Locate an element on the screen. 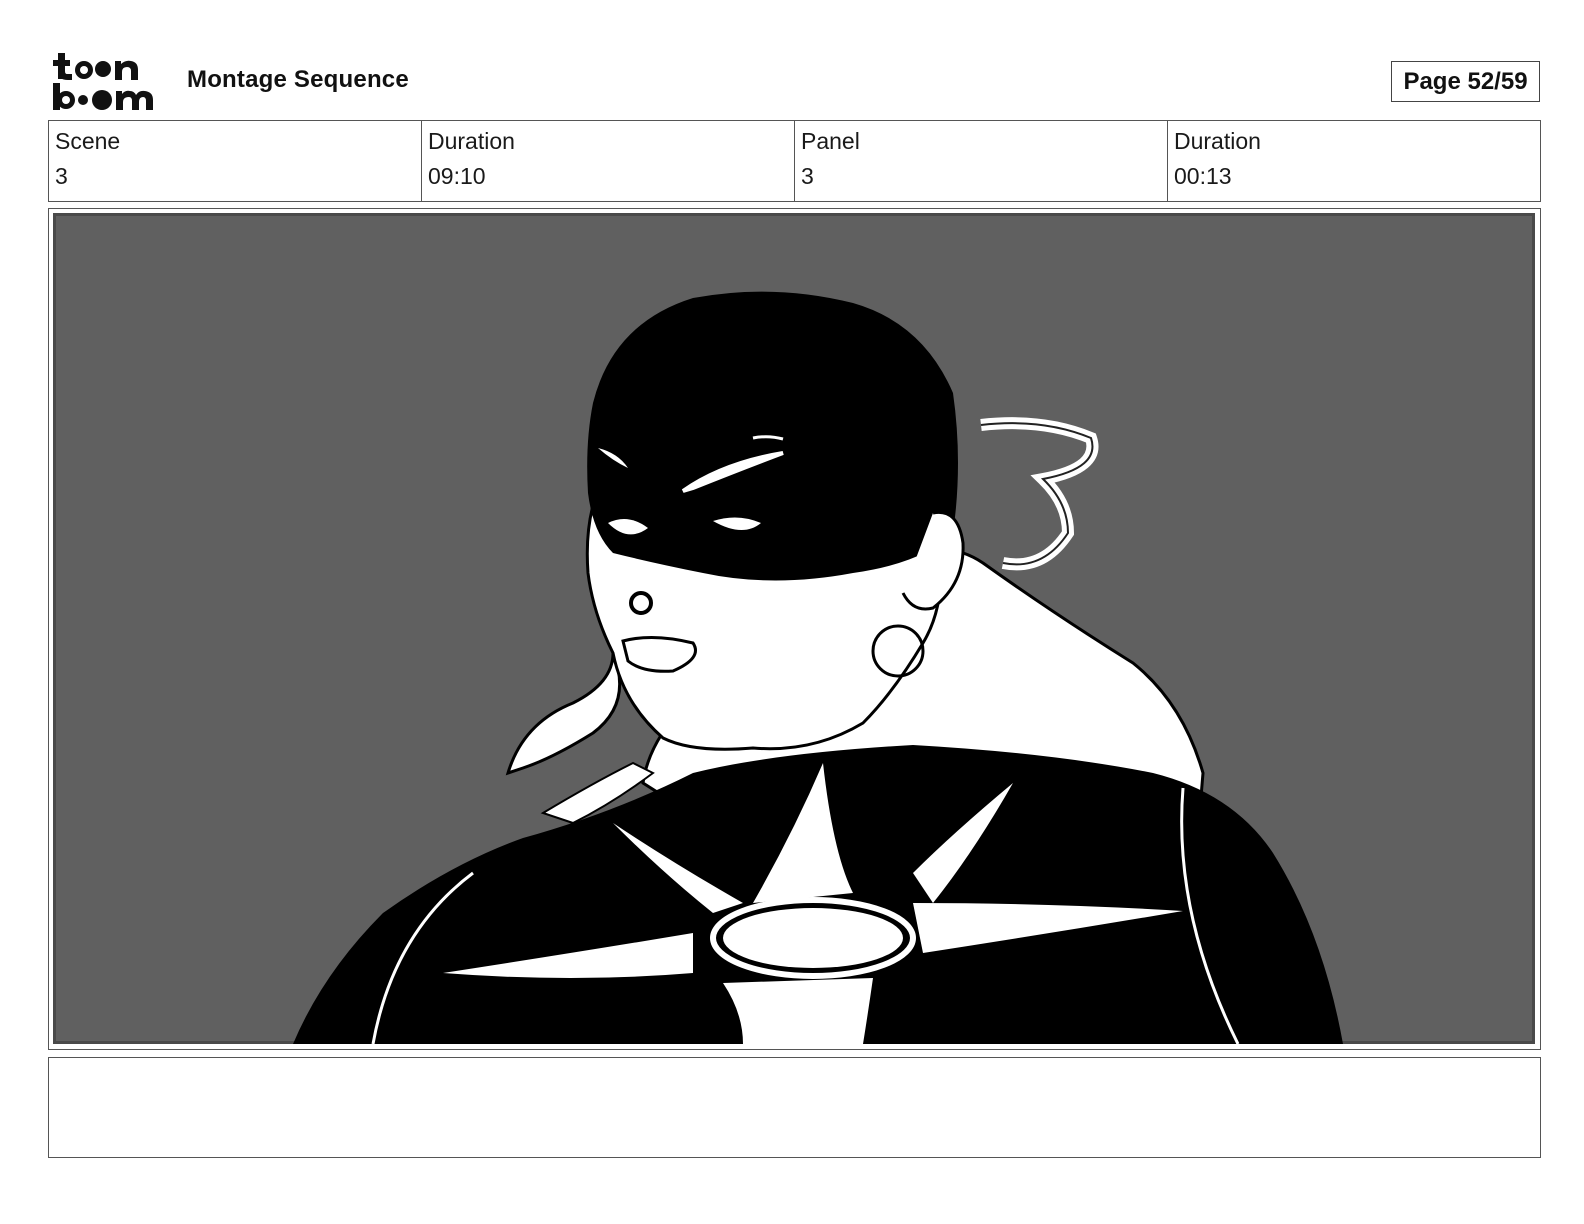 This screenshot has width=1584, height=1224. panel-duration-value: 00:13 is located at coordinates (1203, 176).